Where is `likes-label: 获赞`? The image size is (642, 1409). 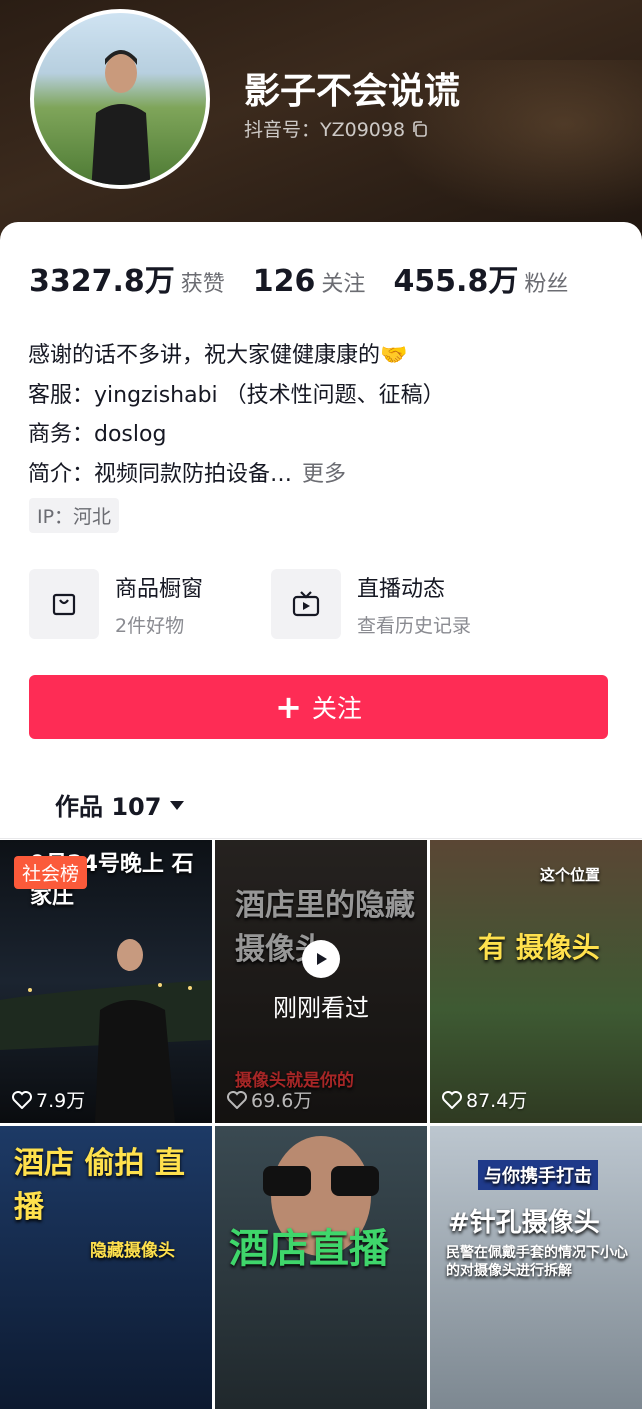 likes-label: 获赞 is located at coordinates (202, 284).